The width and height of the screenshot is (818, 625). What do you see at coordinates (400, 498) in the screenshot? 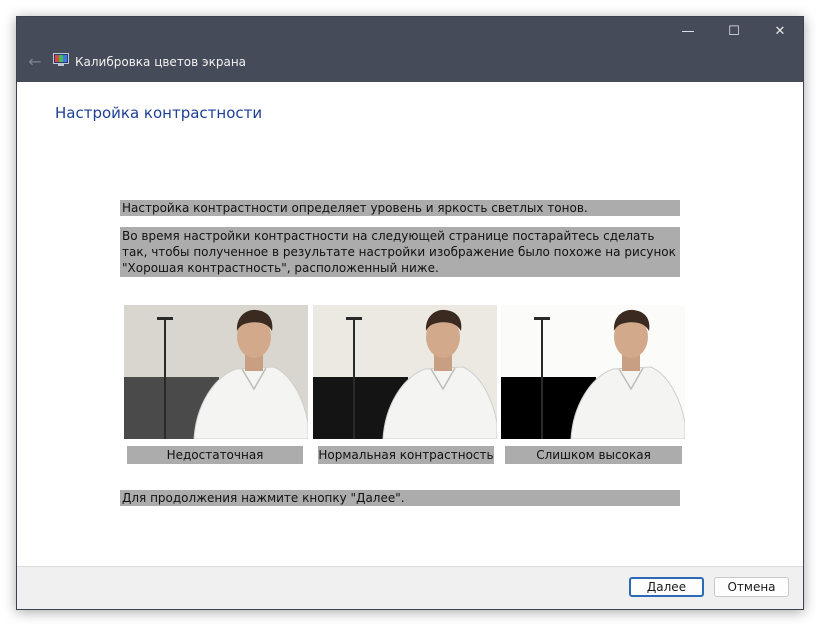
I see `continue-hint-text: Для продолжения нажмите кнопку "Далее".` at bounding box center [400, 498].